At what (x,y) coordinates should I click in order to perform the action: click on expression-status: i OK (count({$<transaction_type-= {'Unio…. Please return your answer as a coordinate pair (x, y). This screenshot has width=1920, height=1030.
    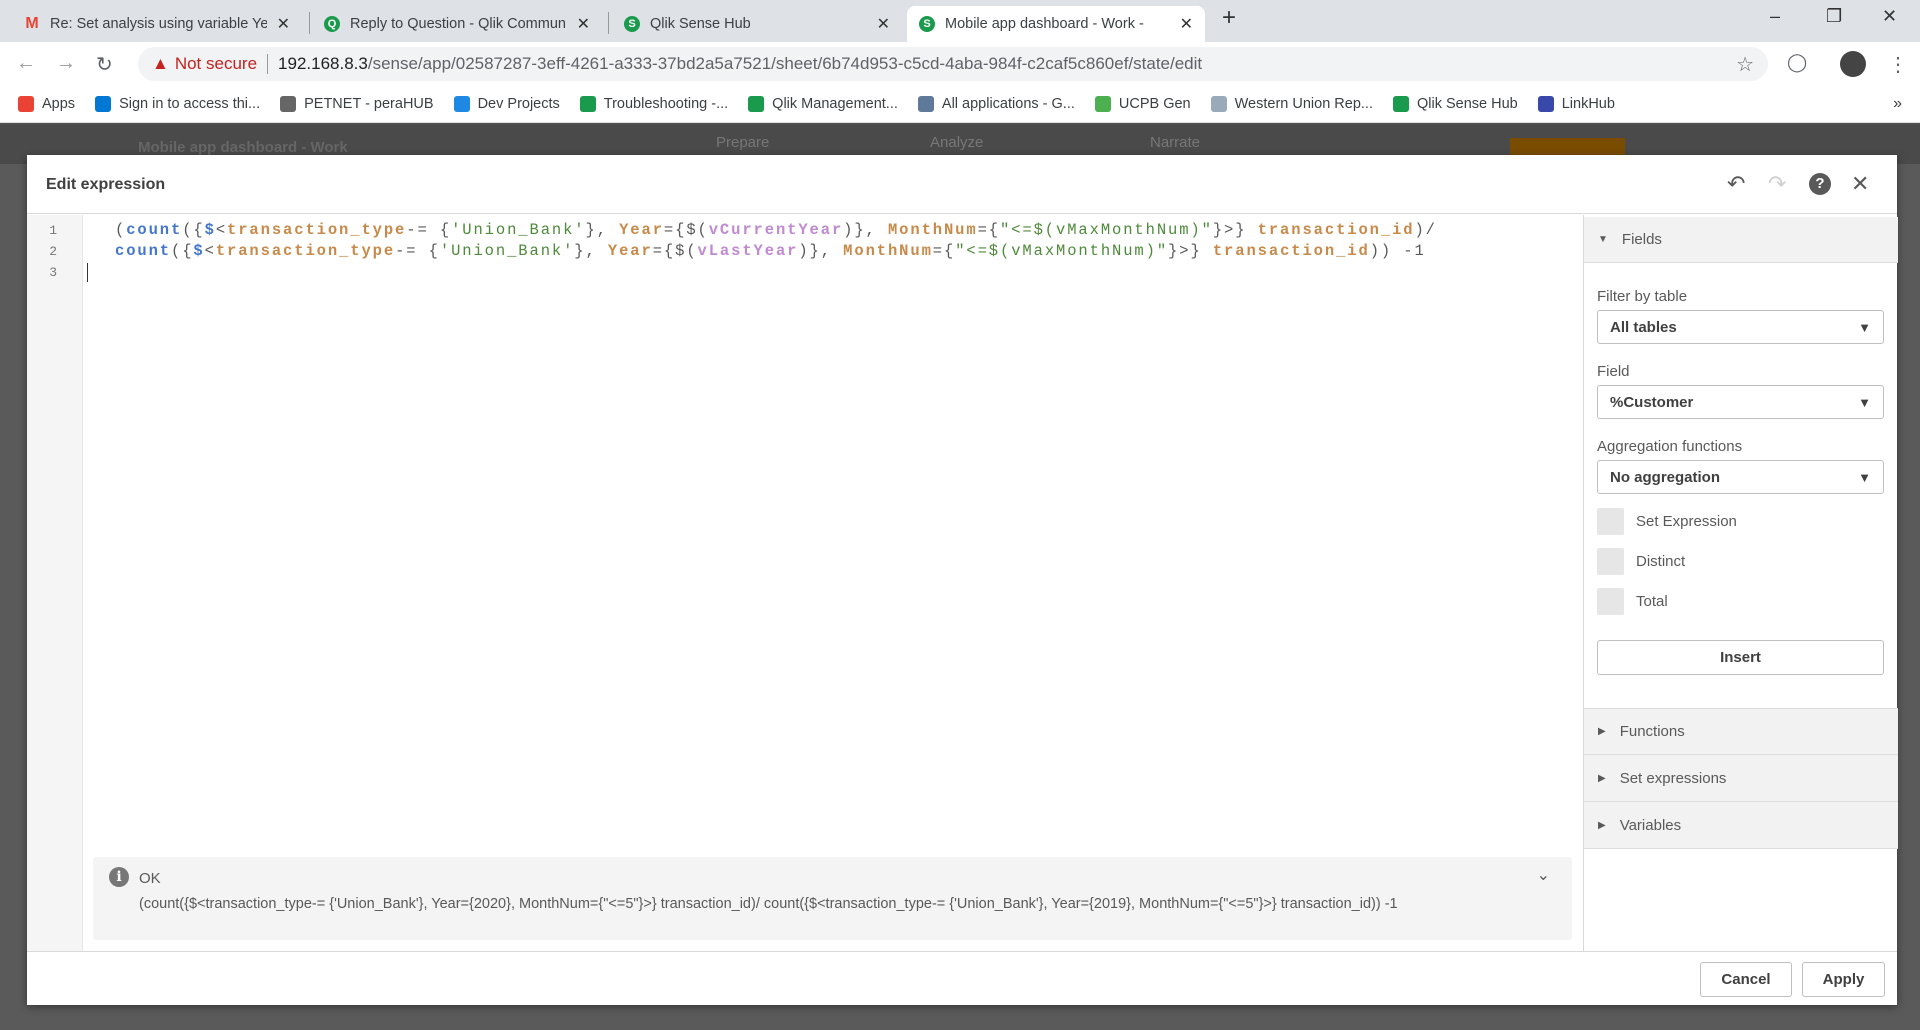
    Looking at the image, I should click on (832, 898).